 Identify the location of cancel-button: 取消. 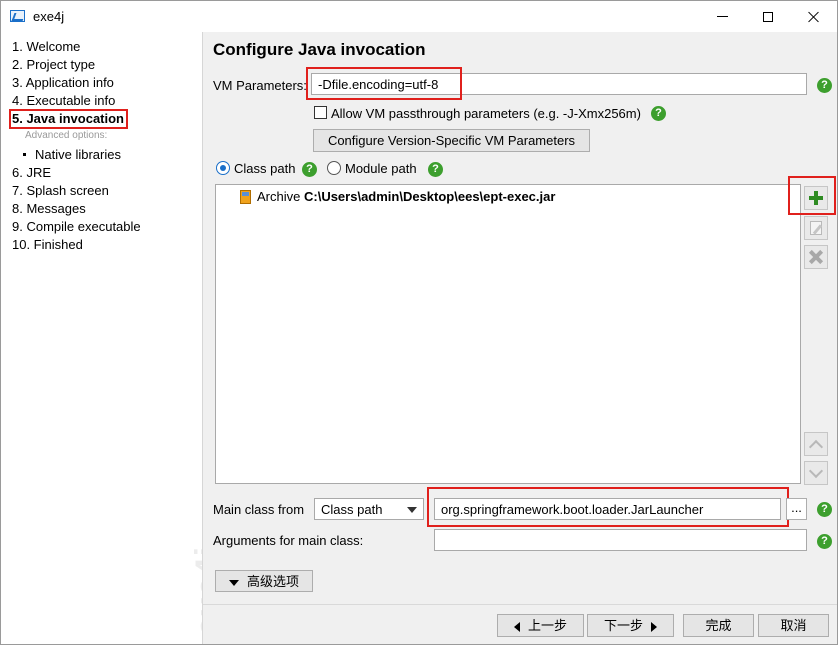
(793, 625).